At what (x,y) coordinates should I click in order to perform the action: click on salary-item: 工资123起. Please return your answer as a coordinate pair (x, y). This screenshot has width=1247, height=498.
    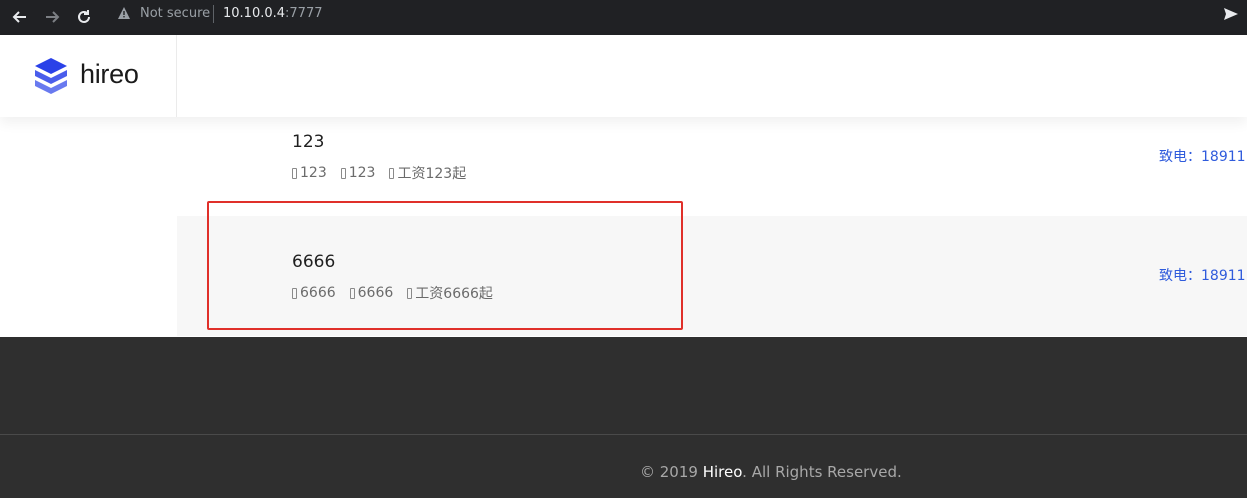
    Looking at the image, I should click on (427, 173).